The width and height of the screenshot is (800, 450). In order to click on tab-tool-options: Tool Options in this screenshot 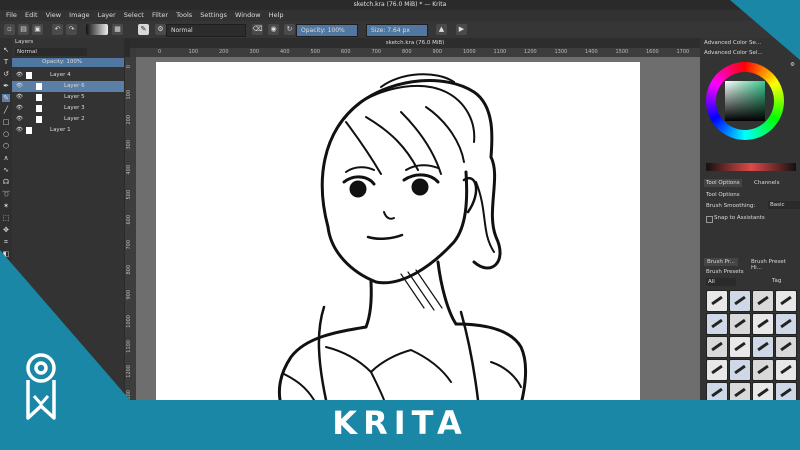, I will do `click(723, 183)`.